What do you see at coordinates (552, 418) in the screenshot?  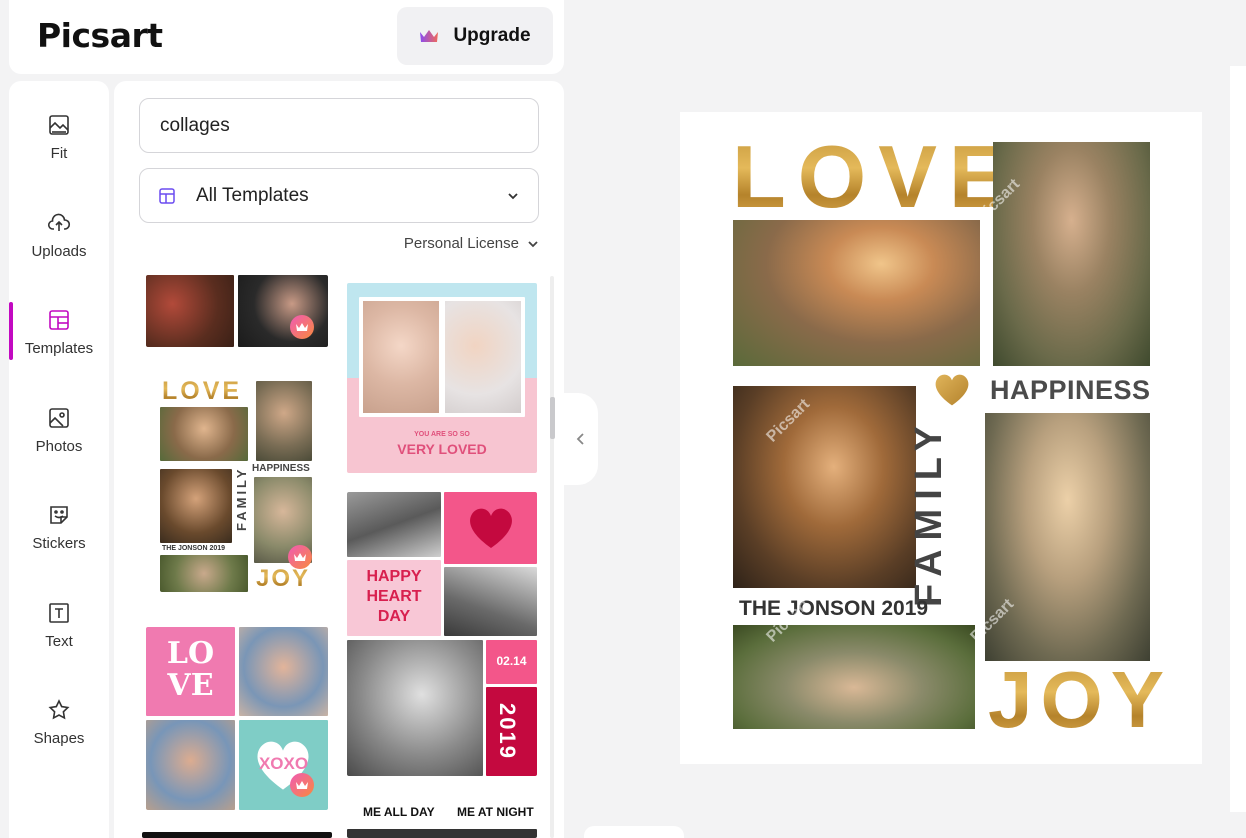 I see `scrollbar-thumb` at bounding box center [552, 418].